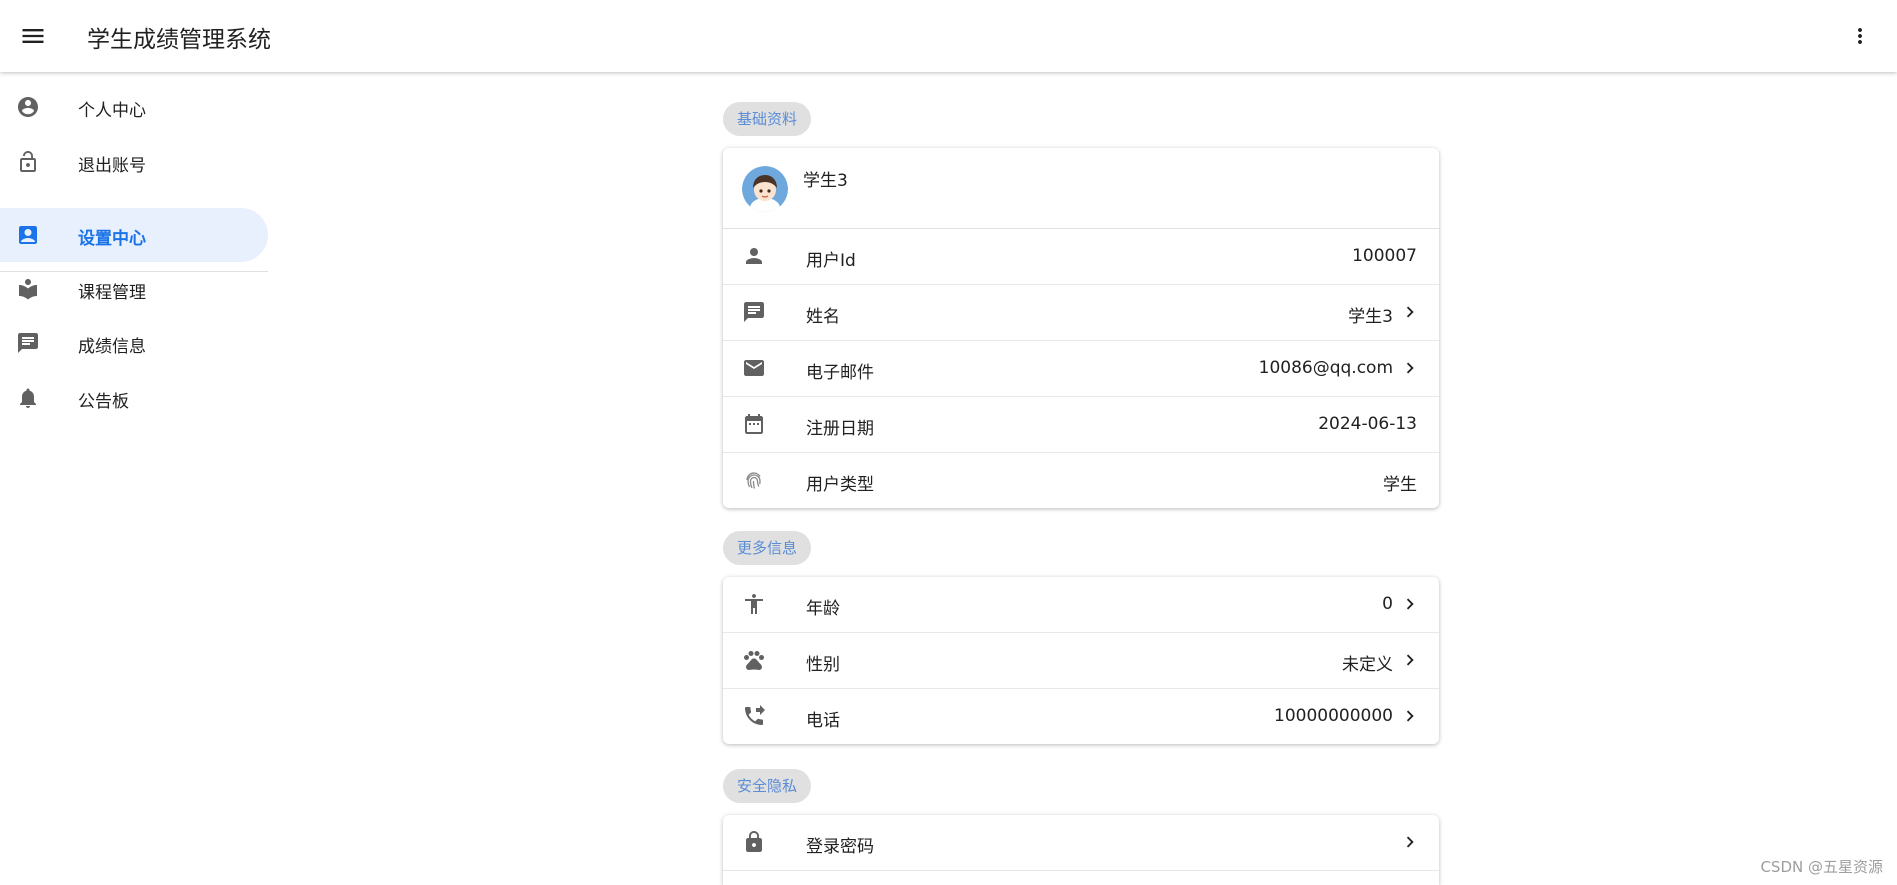 This screenshot has width=1897, height=885. I want to click on fingerprint-icon, so click(753, 480).